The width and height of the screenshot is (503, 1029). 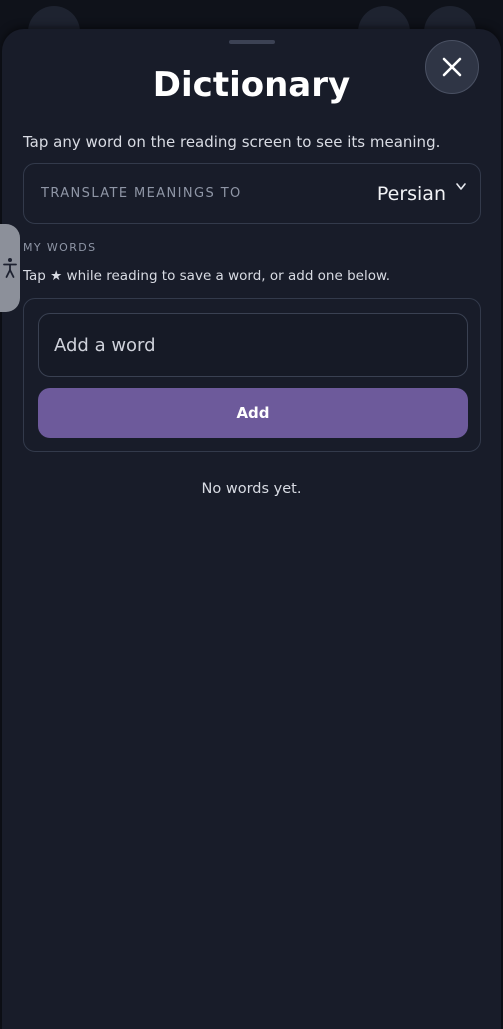 I want to click on sheet-title: Dictionary, so click(x=251, y=85).